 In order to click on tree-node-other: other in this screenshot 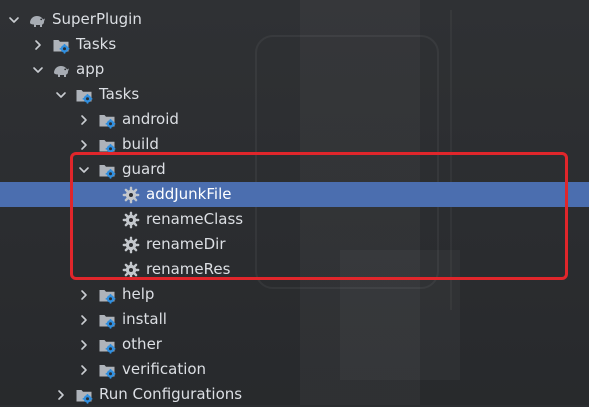, I will do `click(294, 344)`.